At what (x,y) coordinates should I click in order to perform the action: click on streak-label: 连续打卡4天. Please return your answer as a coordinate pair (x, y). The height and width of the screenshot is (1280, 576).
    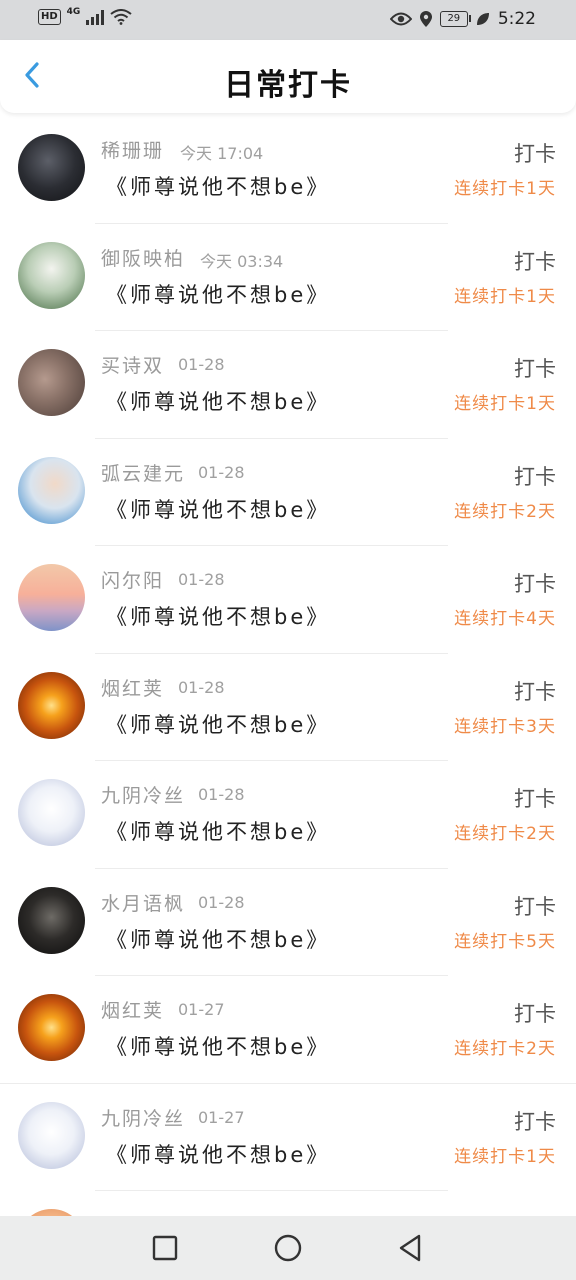
    Looking at the image, I should click on (505, 619).